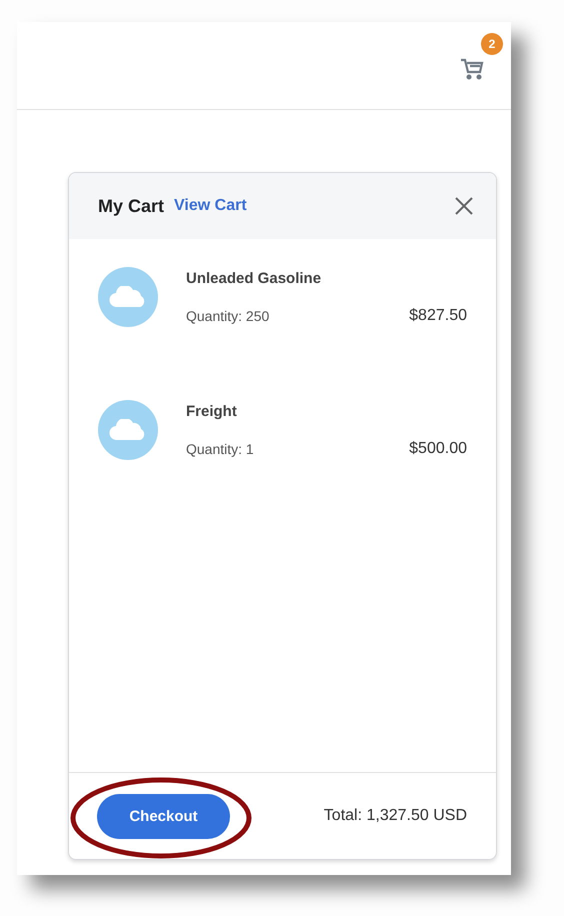 This screenshot has width=564, height=916. Describe the element at coordinates (131, 206) in the screenshot. I see `cart-title: My Cart` at that location.